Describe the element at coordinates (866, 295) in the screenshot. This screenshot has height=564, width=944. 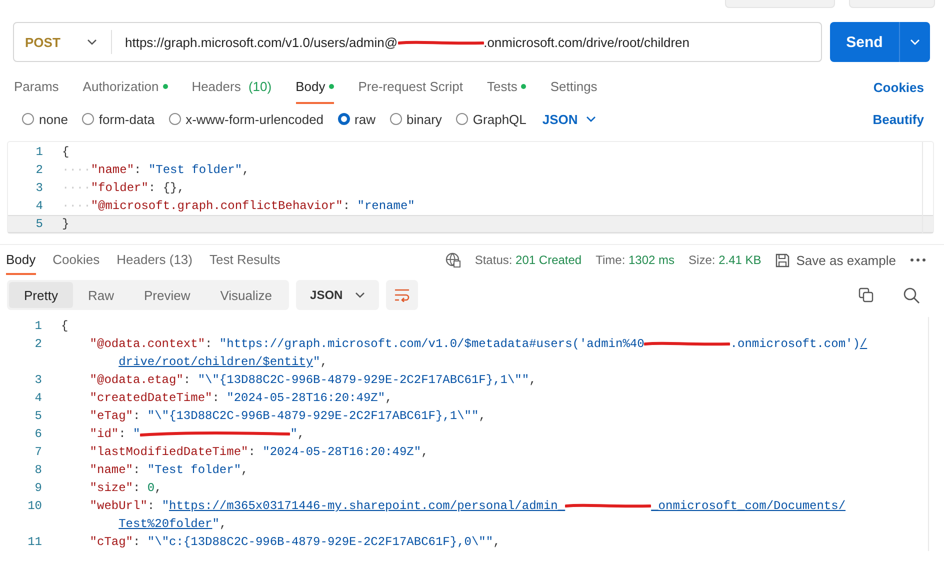
I see `copy-icon` at that location.